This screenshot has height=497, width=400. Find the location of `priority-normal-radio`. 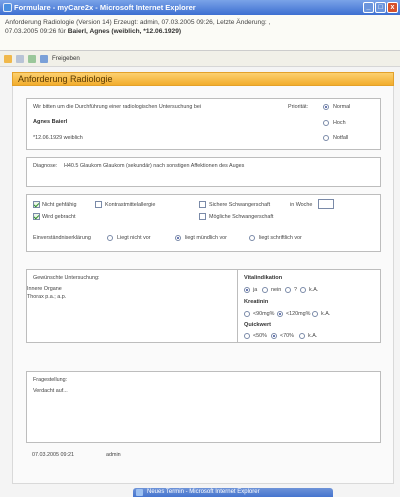

priority-normal-radio is located at coordinates (326, 107).